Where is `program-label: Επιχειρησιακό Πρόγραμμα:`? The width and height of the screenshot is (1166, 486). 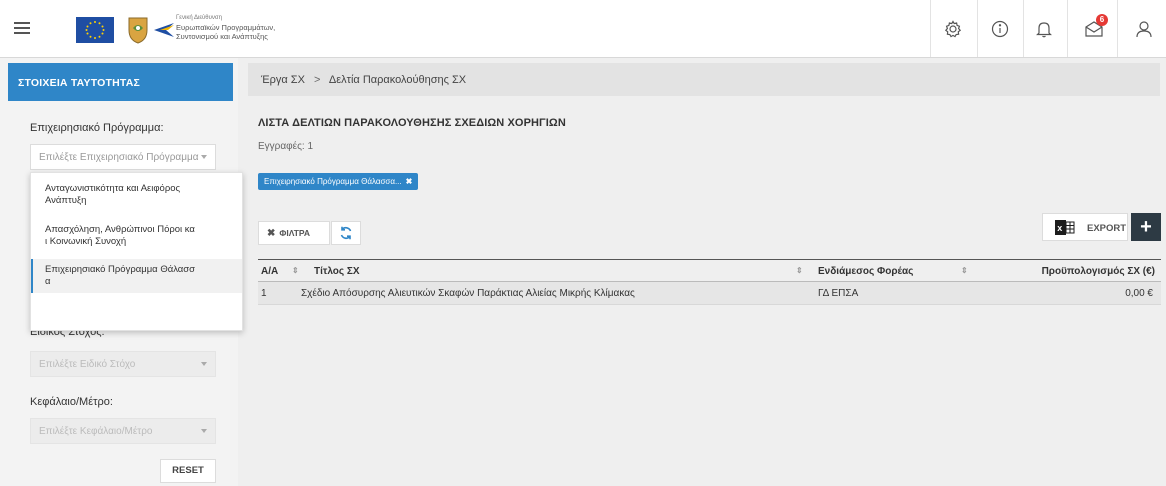 program-label: Επιχειρησιακό Πρόγραμμα: is located at coordinates (97, 128).